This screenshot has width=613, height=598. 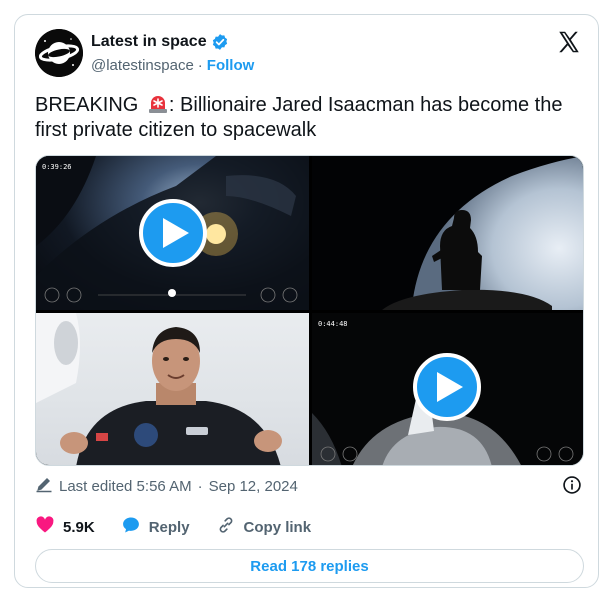 What do you see at coordinates (169, 527) in the screenshot?
I see `reply-label: Reply` at bounding box center [169, 527].